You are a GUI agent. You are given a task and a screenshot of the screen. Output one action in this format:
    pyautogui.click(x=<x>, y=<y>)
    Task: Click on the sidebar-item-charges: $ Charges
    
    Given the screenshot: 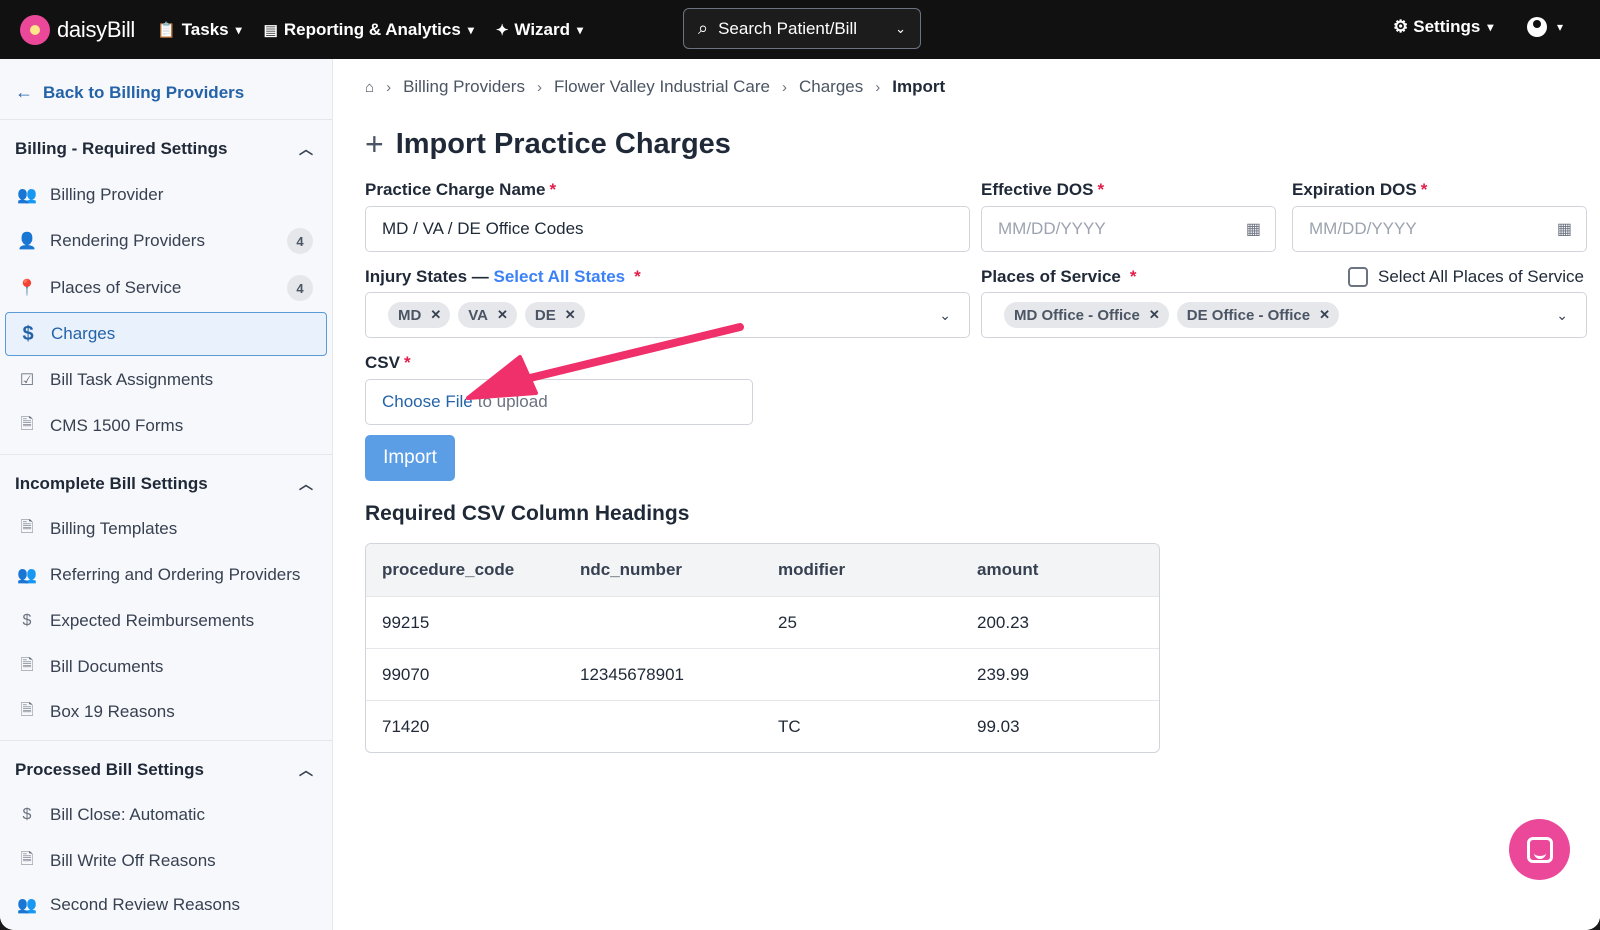 What is the action you would take?
    pyautogui.click(x=166, y=334)
    